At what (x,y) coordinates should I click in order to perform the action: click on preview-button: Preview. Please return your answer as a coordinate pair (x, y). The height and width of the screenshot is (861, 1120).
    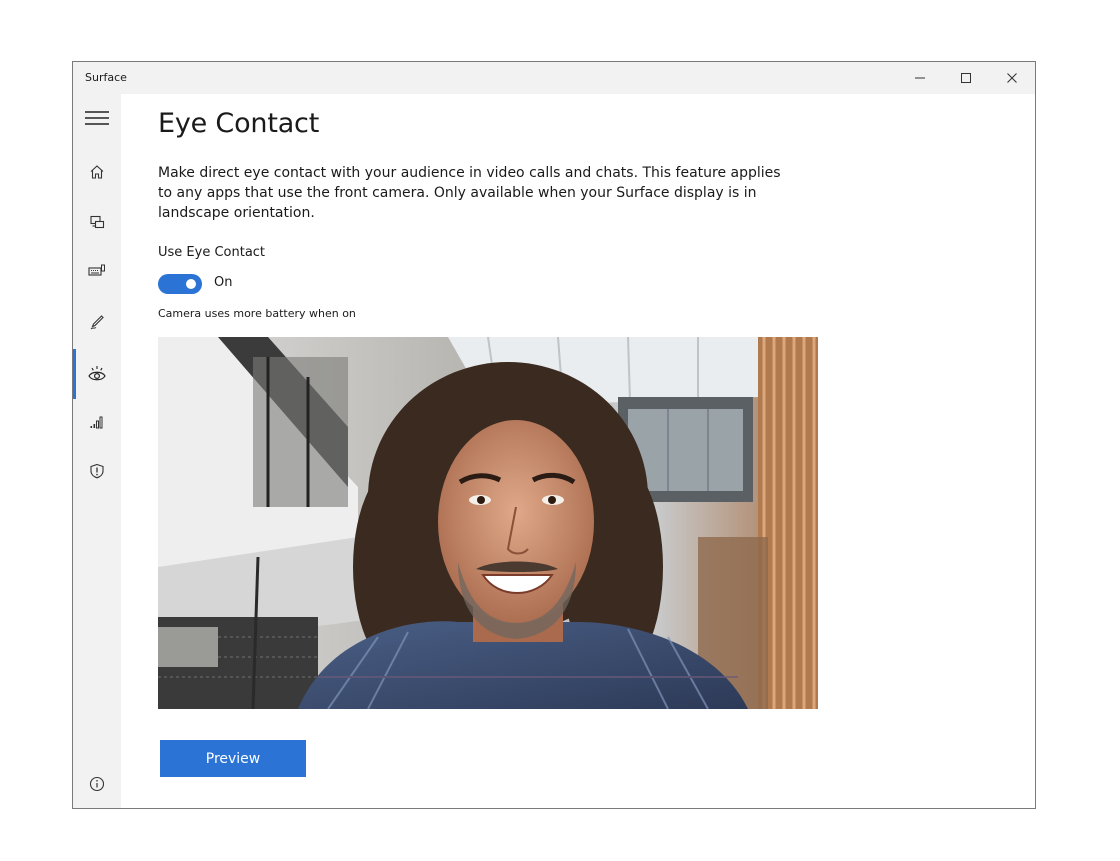
    Looking at the image, I should click on (233, 758).